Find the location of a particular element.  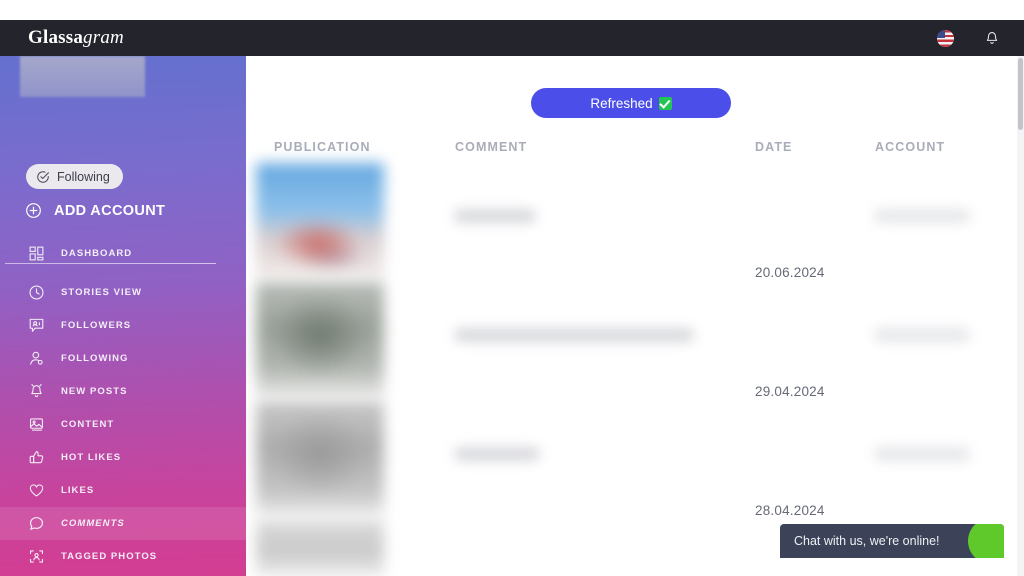

column-header-comment: COMMENT is located at coordinates (491, 147).